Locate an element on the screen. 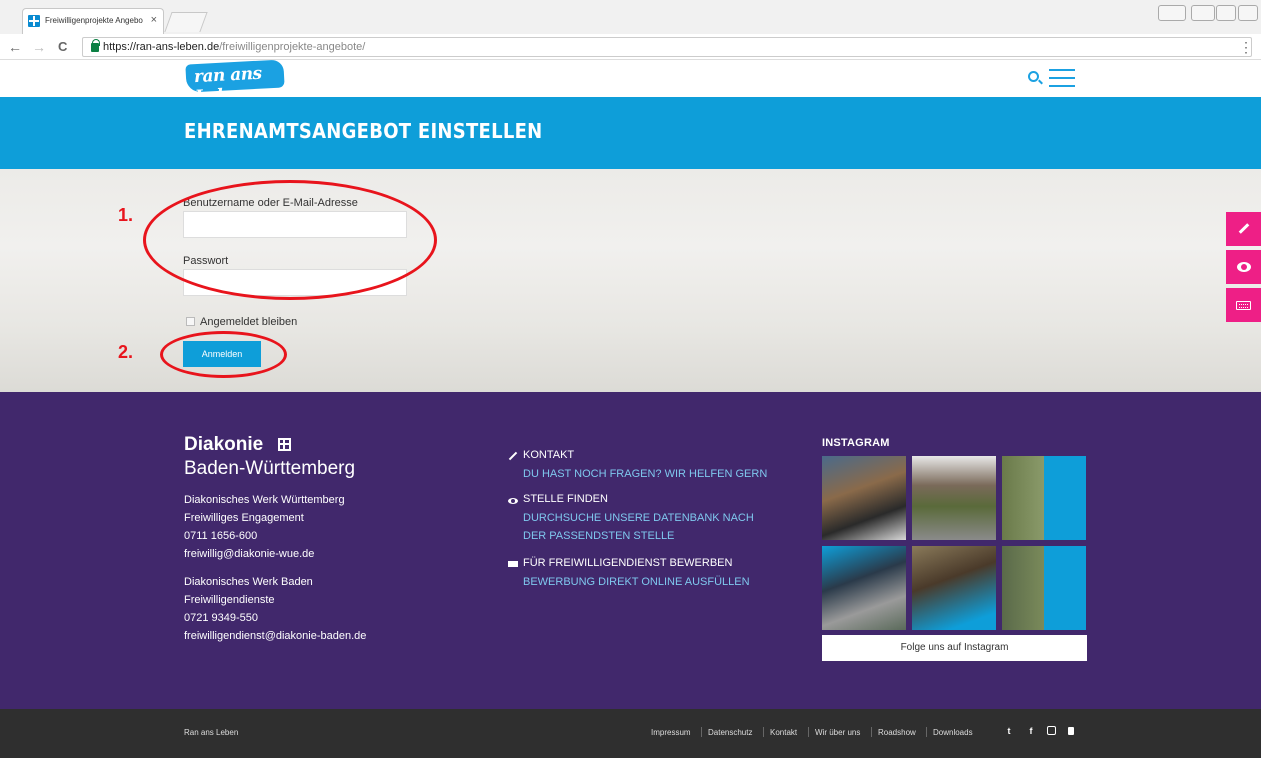  browser-tab: Freiwilligenprojekte Angebo × is located at coordinates (93, 21).